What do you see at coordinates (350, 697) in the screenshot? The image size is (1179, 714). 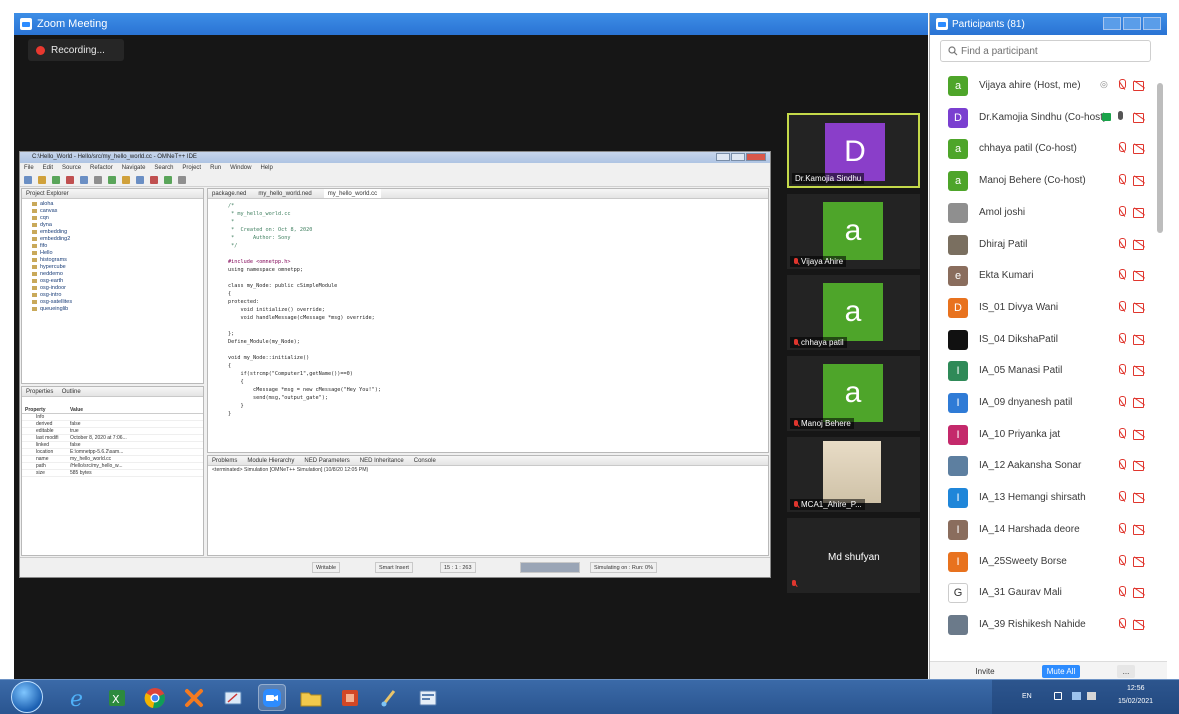 I see `powerpoint-icon` at bounding box center [350, 697].